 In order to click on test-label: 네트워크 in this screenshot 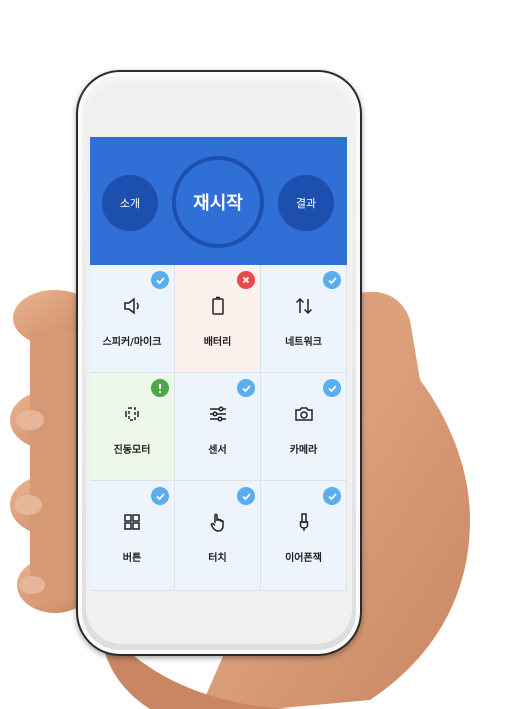, I will do `click(303, 342)`.